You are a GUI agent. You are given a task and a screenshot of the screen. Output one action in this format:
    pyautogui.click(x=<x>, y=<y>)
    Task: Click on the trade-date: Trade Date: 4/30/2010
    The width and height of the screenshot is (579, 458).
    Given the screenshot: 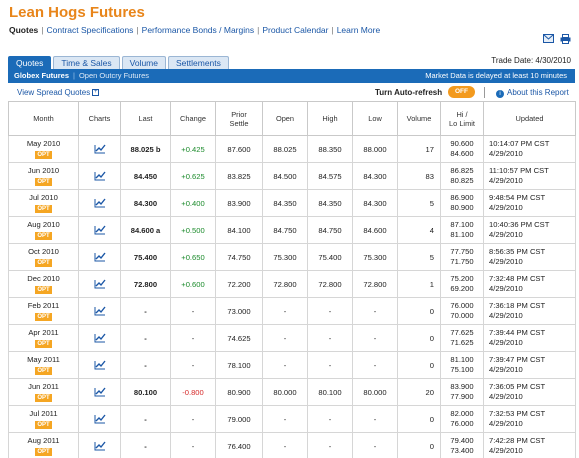 What is the action you would take?
    pyautogui.click(x=531, y=60)
    